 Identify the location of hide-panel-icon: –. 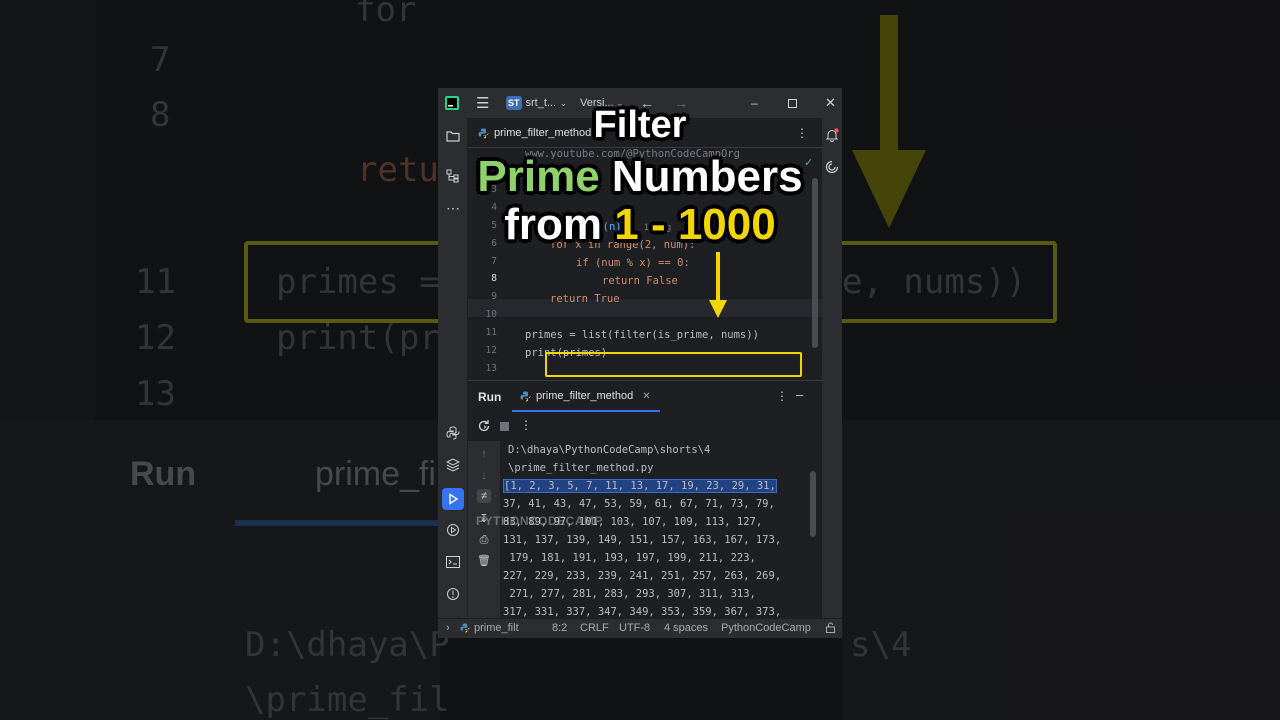
(799, 394).